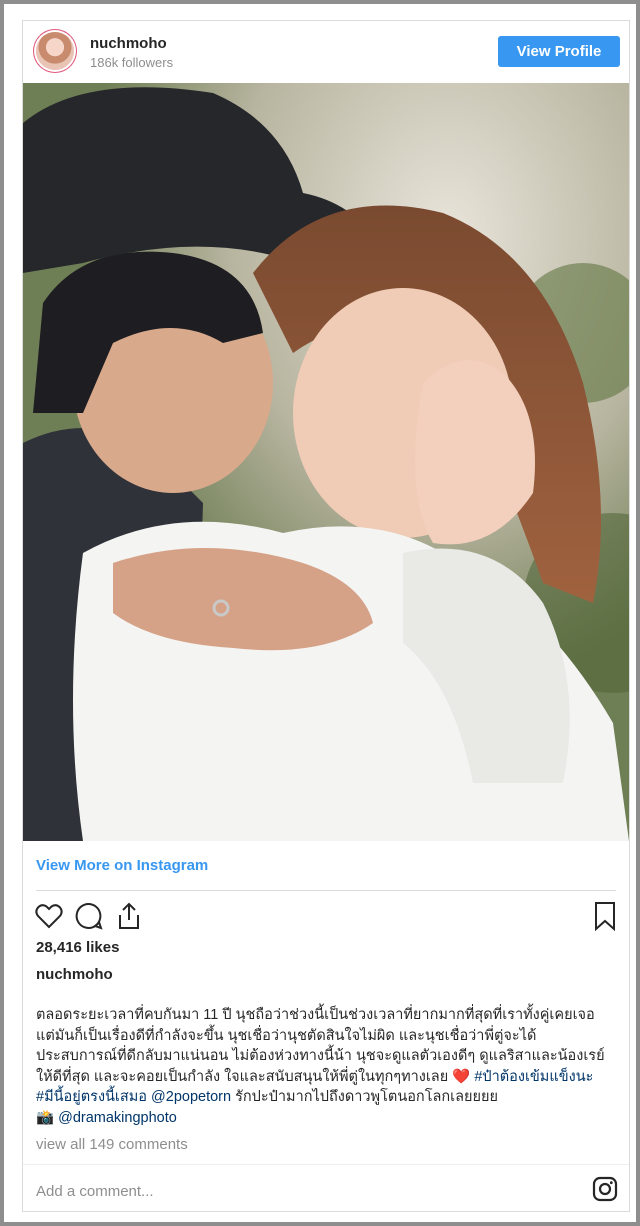 This screenshot has width=640, height=1226. What do you see at coordinates (132, 62) in the screenshot?
I see `follower-count: 186k followers` at bounding box center [132, 62].